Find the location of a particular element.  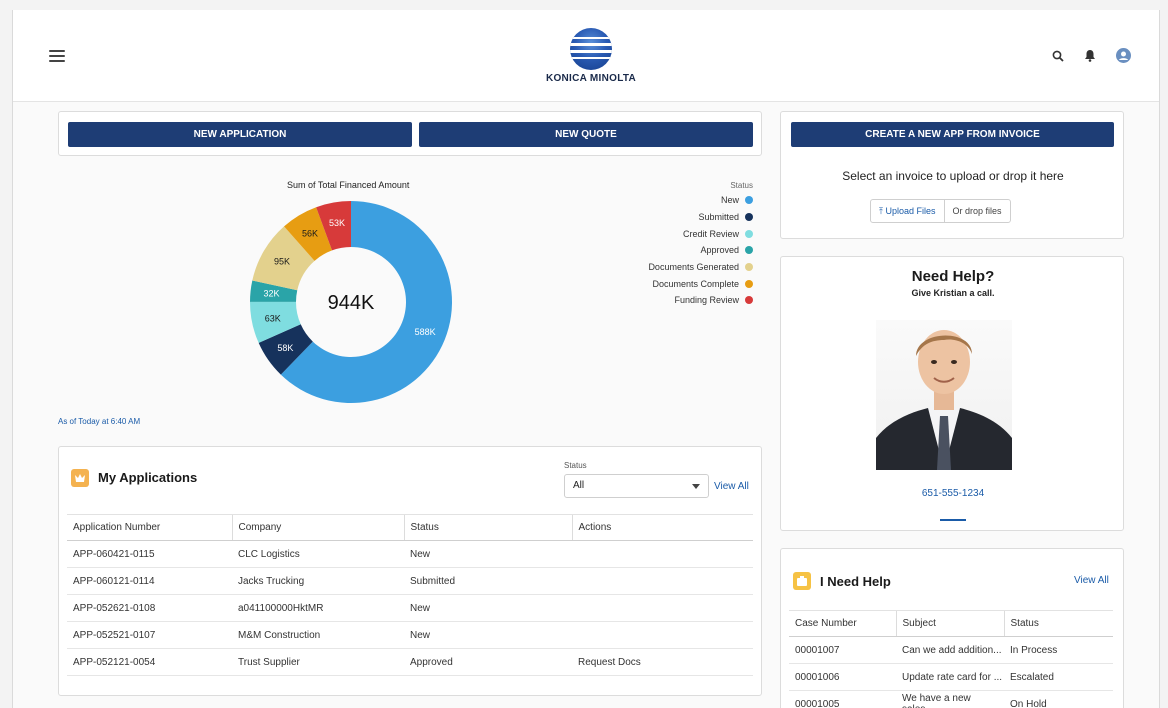

table-row: APP-060421-0115 CLC Logistics New is located at coordinates (410, 554).